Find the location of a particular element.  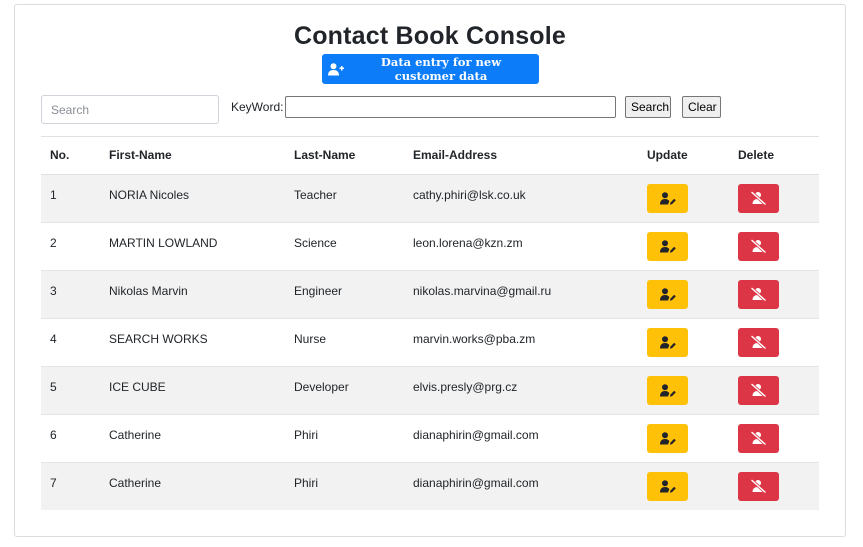

header-delete: Delete is located at coordinates (778, 156).